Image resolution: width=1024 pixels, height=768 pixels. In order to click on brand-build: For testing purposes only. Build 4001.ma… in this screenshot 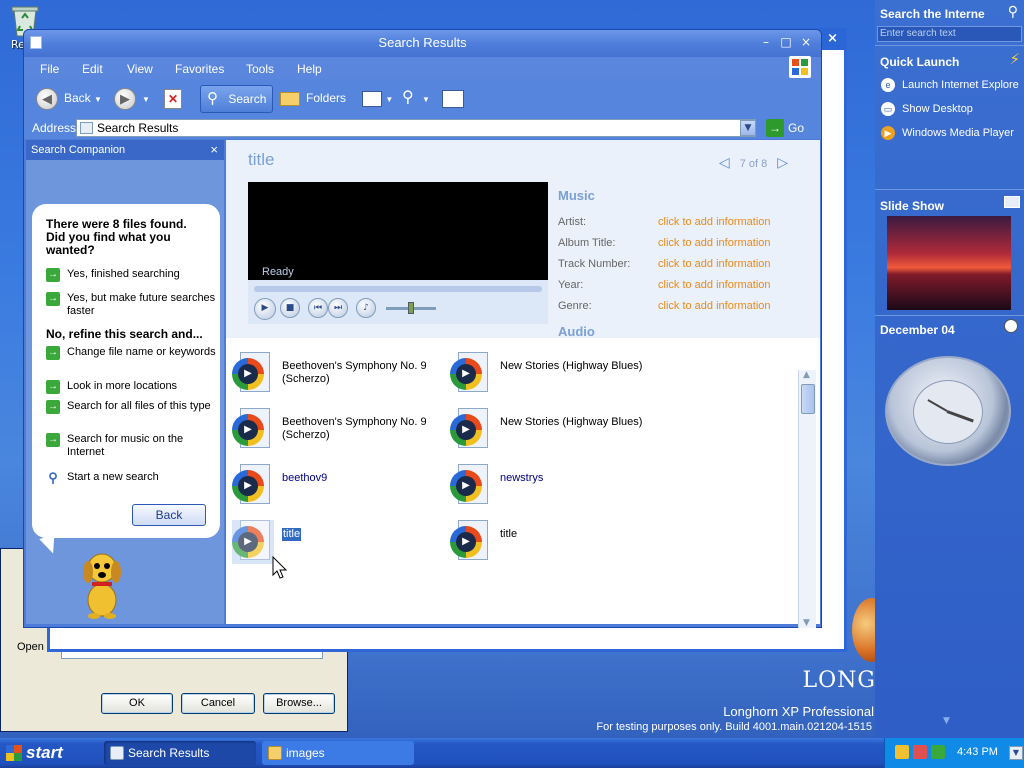, I will do `click(734, 727)`.